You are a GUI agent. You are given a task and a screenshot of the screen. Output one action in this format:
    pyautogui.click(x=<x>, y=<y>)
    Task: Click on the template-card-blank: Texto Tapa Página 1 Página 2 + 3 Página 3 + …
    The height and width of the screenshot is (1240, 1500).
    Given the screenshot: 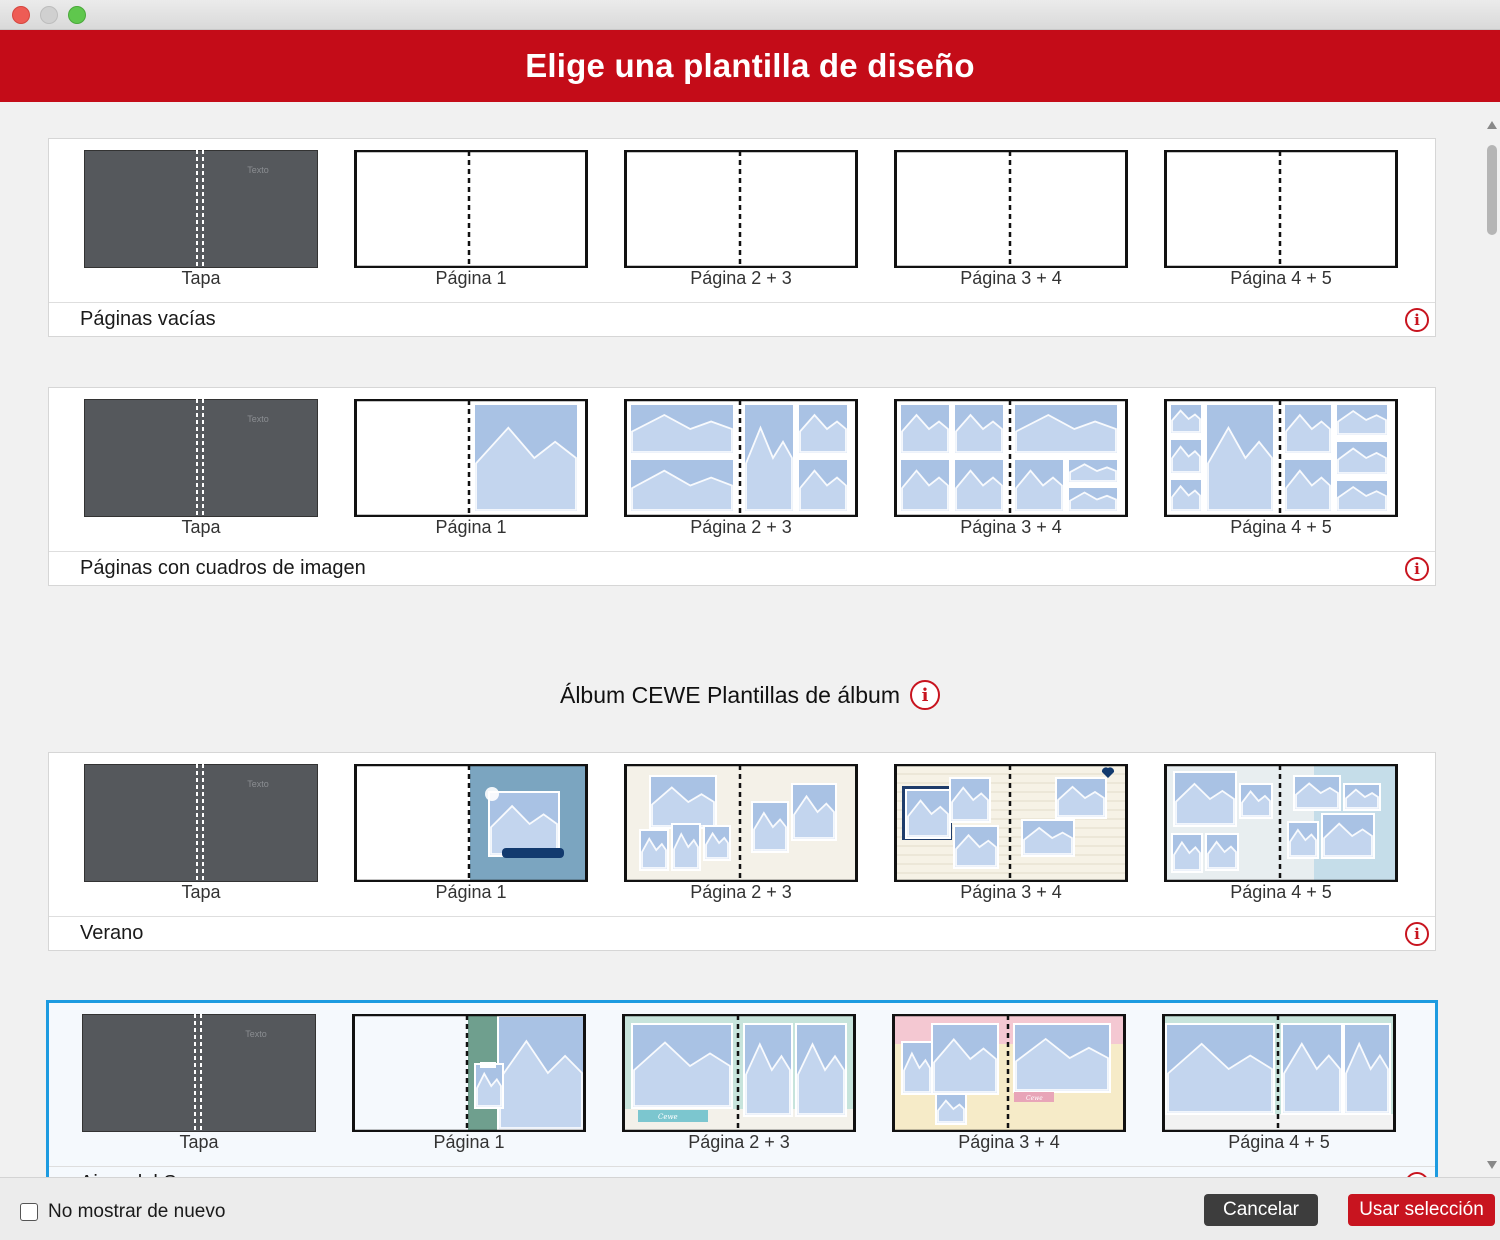 What is the action you would take?
    pyautogui.click(x=742, y=237)
    